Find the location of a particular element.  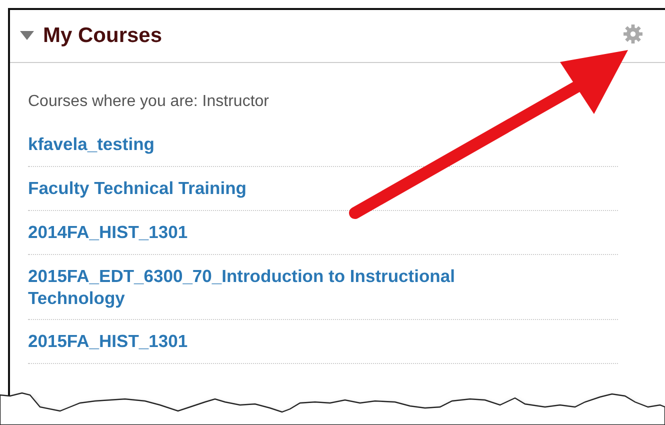

course-link: kfavela_testing is located at coordinates (91, 145).